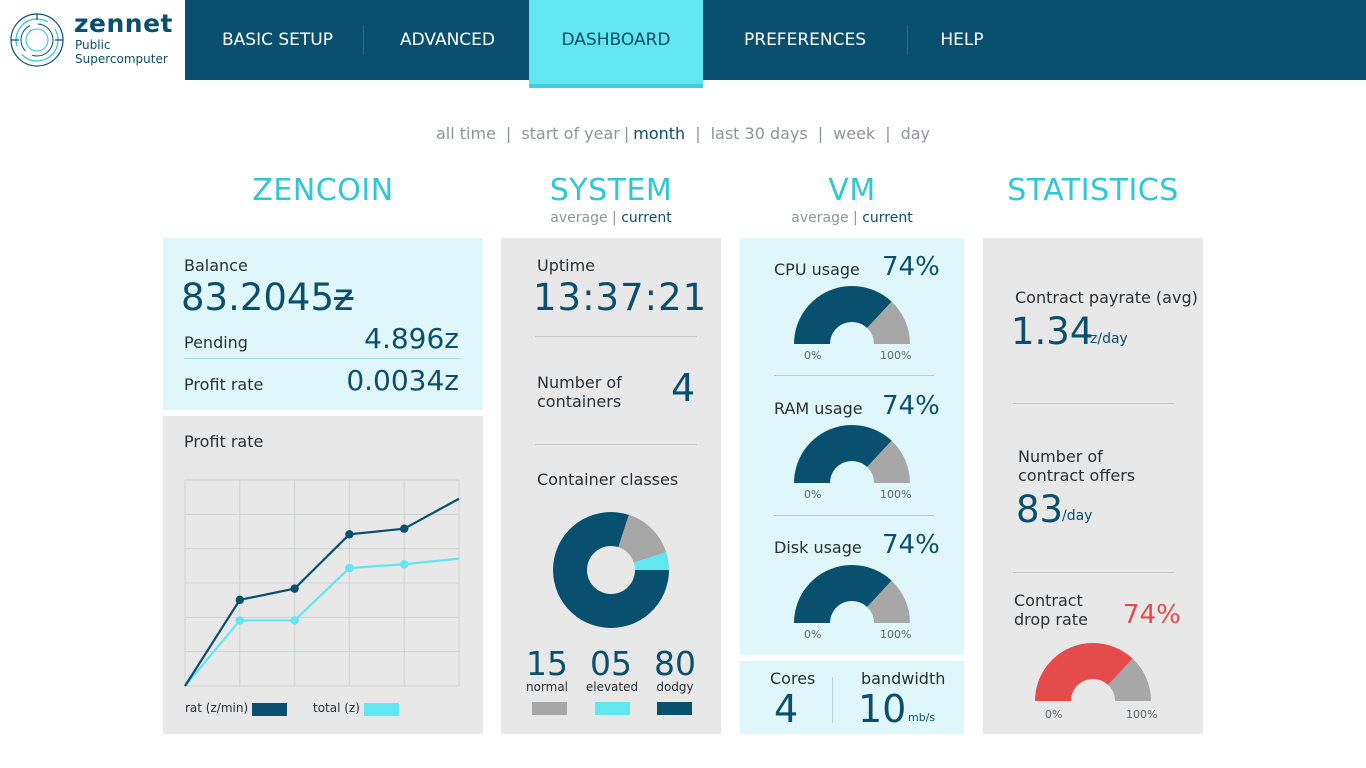 Image resolution: width=1366 pixels, height=768 pixels. What do you see at coordinates (216, 342) in the screenshot?
I see `pending-label: Pending` at bounding box center [216, 342].